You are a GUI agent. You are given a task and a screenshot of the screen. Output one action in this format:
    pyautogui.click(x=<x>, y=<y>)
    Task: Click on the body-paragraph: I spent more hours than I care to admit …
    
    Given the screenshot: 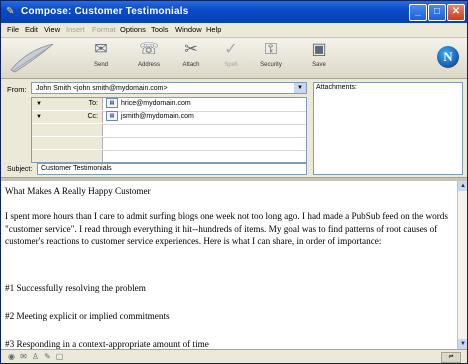 What is the action you would take?
    pyautogui.click(x=226, y=228)
    